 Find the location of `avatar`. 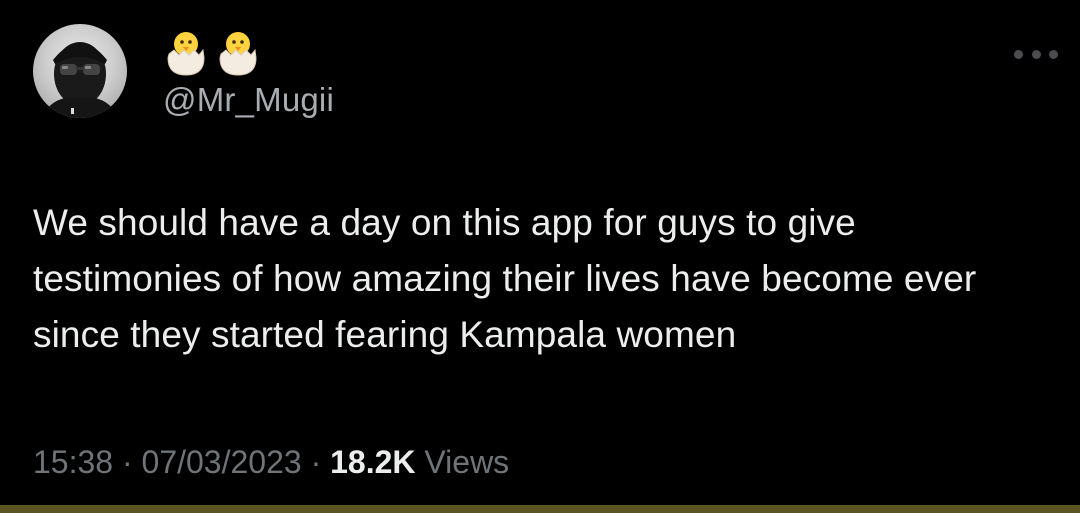

avatar is located at coordinates (80, 71).